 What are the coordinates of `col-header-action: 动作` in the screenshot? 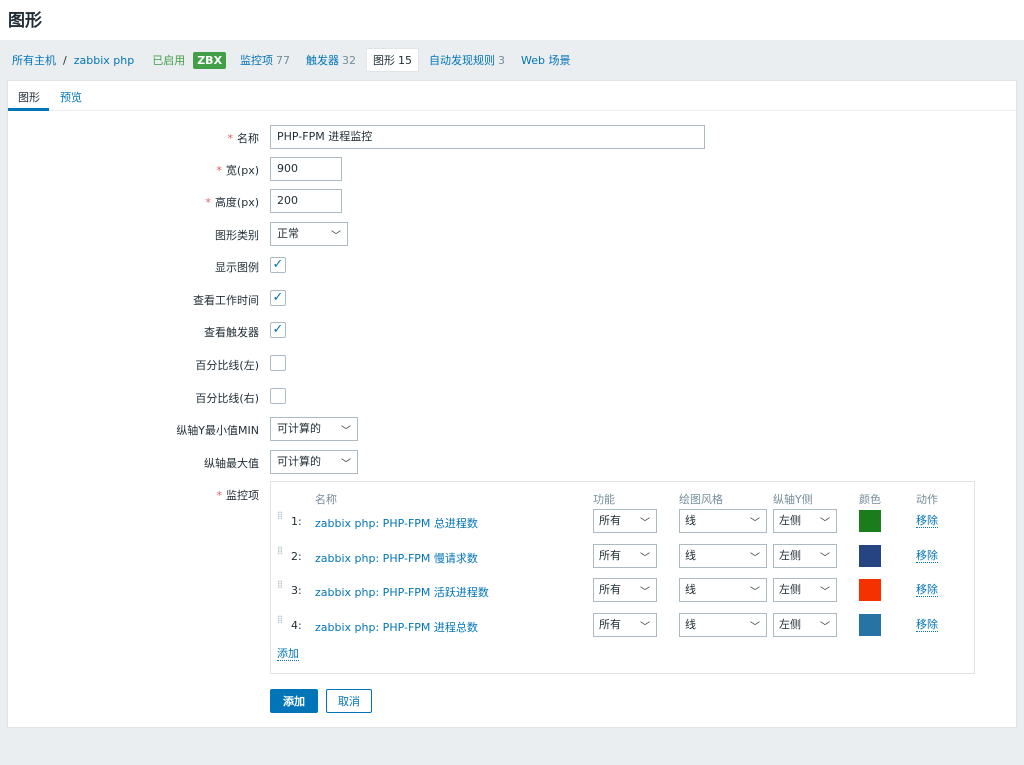 It's located at (927, 499).